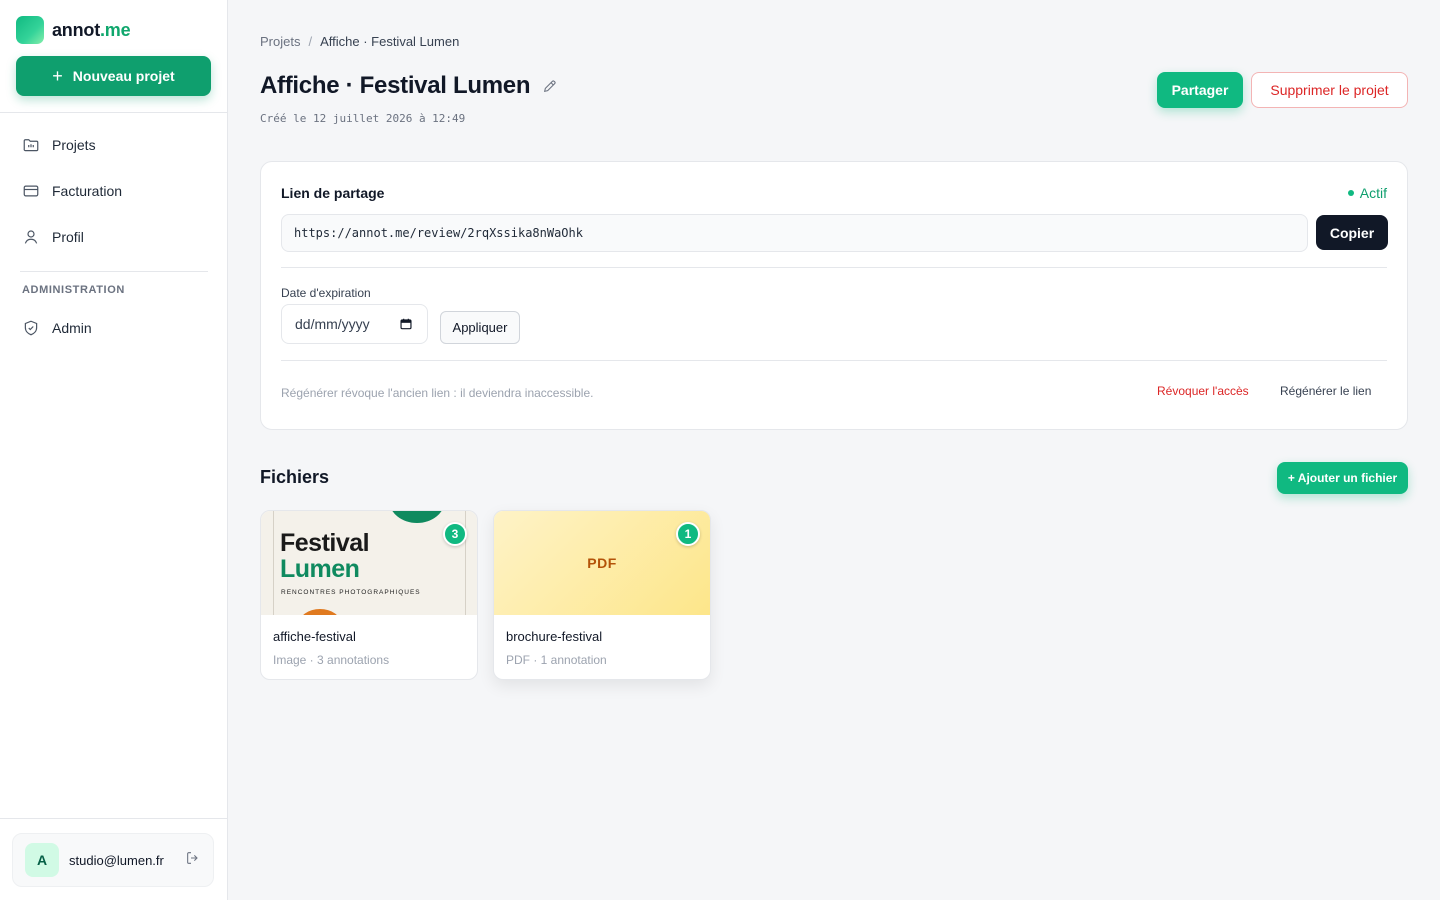 The image size is (1440, 900). Describe the element at coordinates (114, 271) in the screenshot. I see `nav-divider` at that location.